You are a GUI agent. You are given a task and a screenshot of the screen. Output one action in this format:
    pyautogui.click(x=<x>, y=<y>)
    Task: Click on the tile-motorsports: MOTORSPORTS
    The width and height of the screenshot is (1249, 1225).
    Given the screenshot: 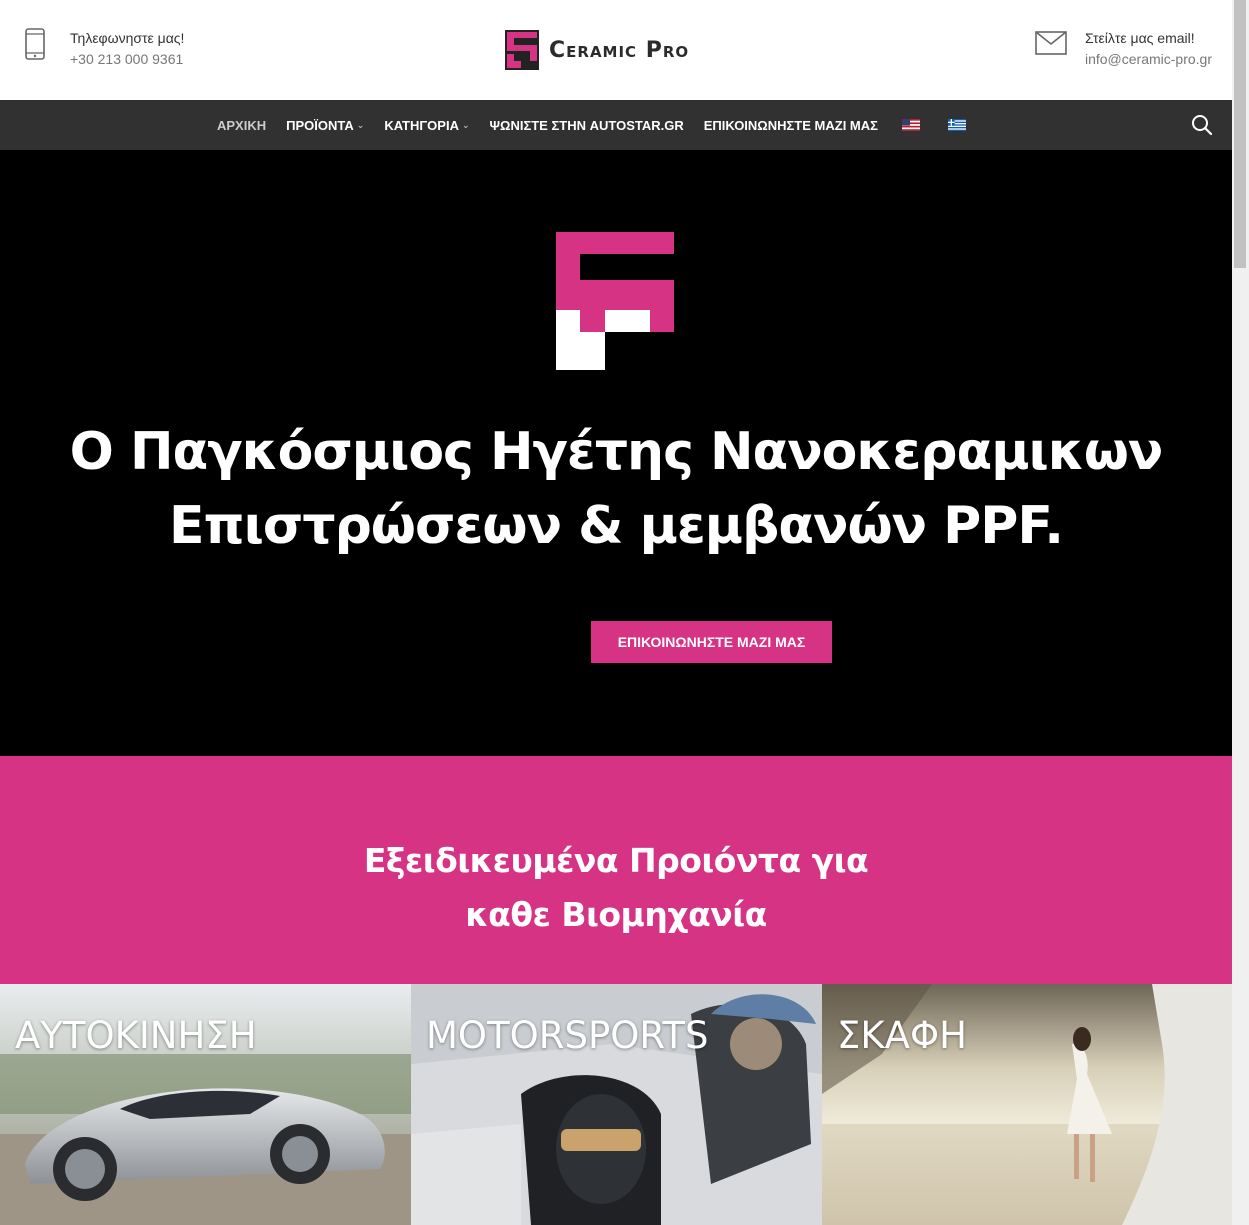 What is the action you would take?
    pyautogui.click(x=616, y=1104)
    